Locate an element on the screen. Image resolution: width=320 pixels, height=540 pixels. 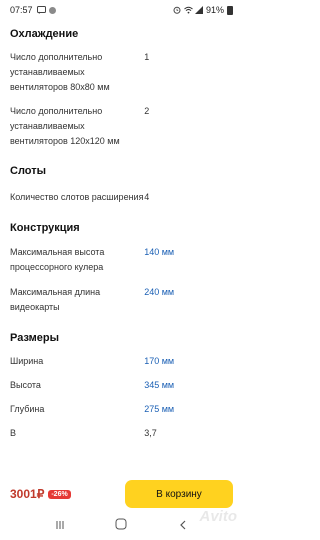
spec-row: Ширина 170 мм is located at coordinates (121, 361).